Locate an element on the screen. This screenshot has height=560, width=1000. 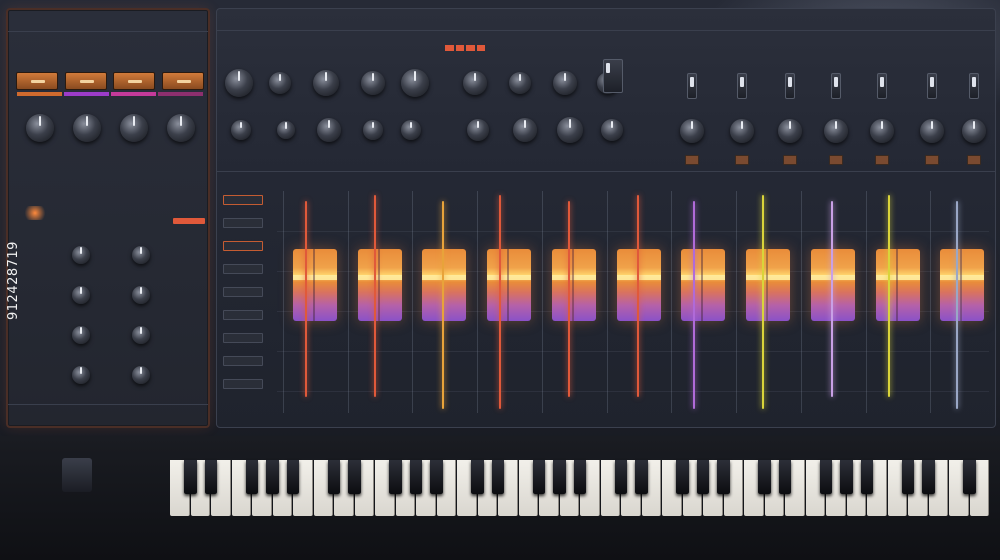
piano-keyboard is located at coordinates (585, 488).